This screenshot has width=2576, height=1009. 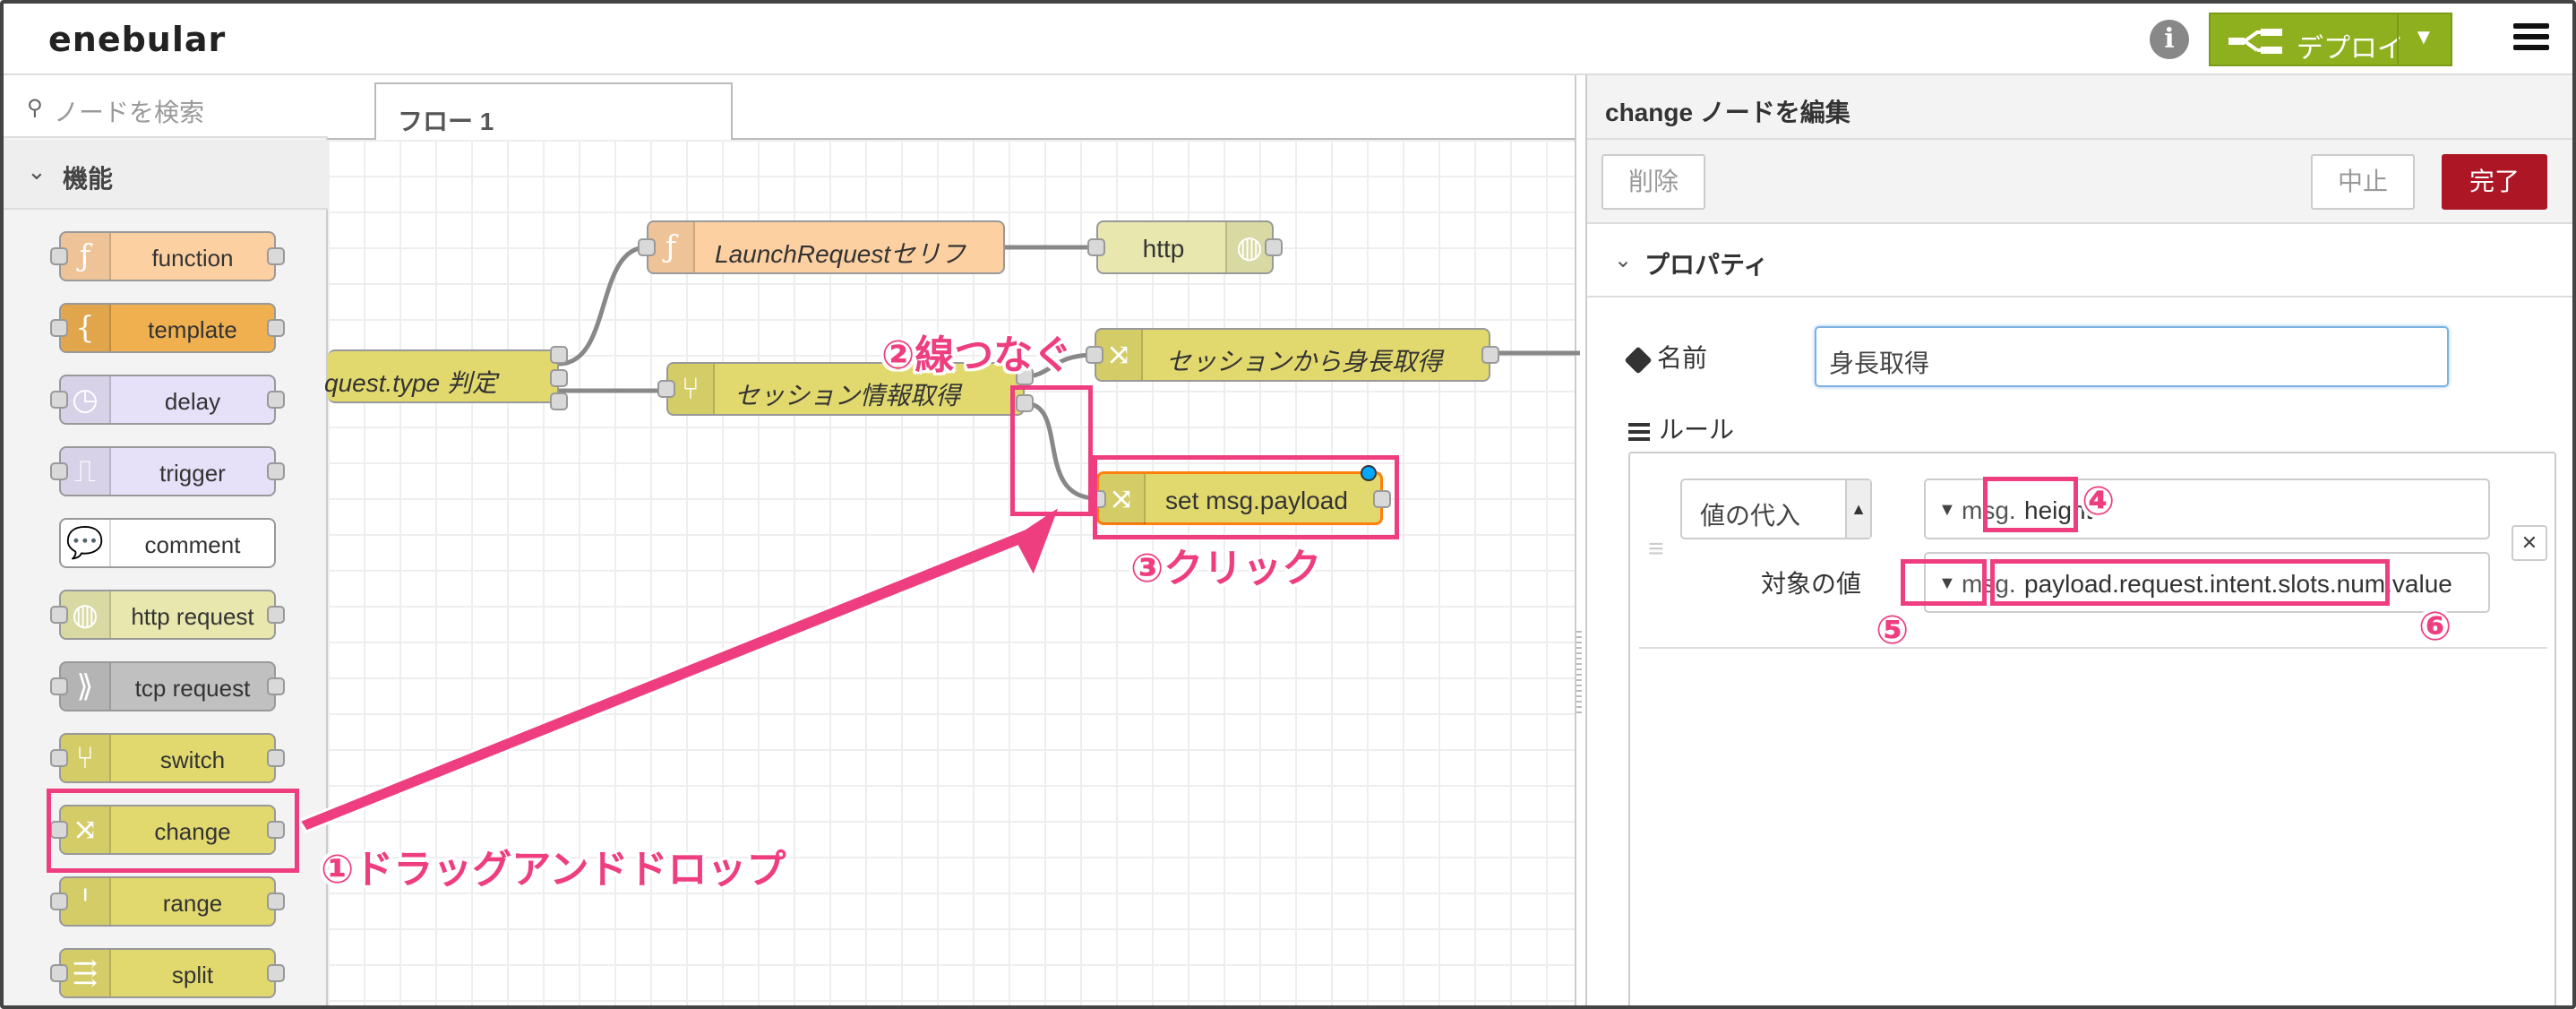 What do you see at coordinates (2132, 356) in the screenshot?
I see `name-field: 身長取得` at bounding box center [2132, 356].